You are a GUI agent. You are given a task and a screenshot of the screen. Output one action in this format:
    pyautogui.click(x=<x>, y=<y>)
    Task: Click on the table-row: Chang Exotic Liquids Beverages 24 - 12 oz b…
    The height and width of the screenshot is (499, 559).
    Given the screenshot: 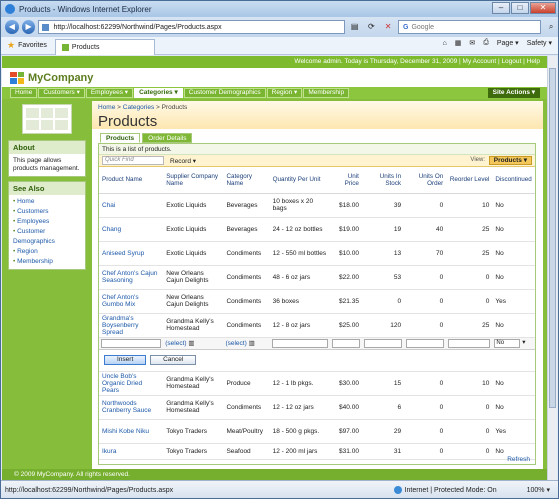 What is the action you would take?
    pyautogui.click(x=317, y=229)
    